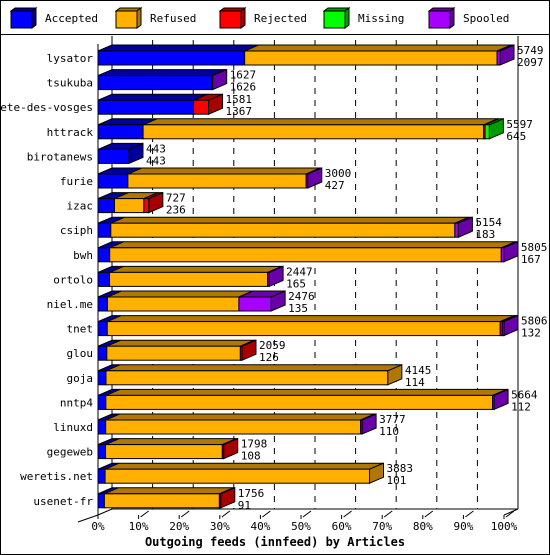 The width and height of the screenshot is (550, 555). I want to click on accepted-value-label: 110, so click(389, 431).